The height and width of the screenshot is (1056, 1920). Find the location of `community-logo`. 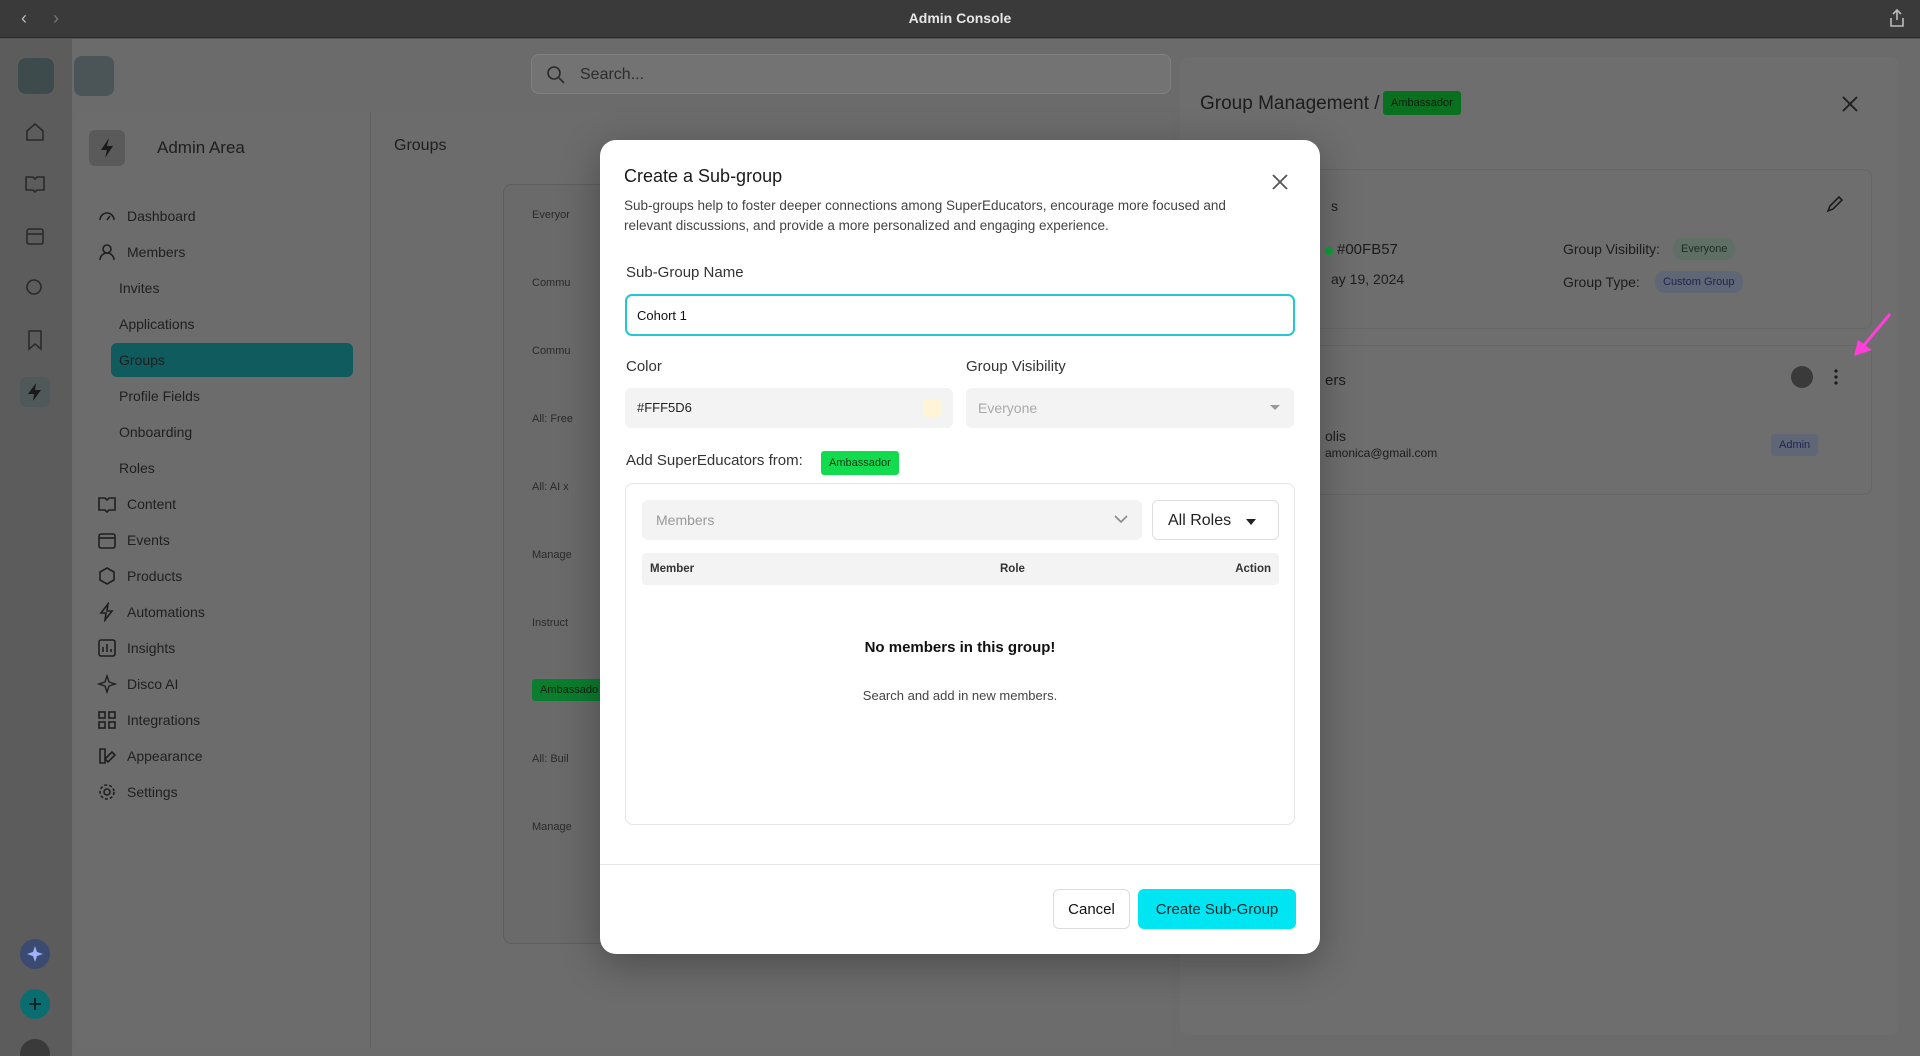

community-logo is located at coordinates (36, 76).